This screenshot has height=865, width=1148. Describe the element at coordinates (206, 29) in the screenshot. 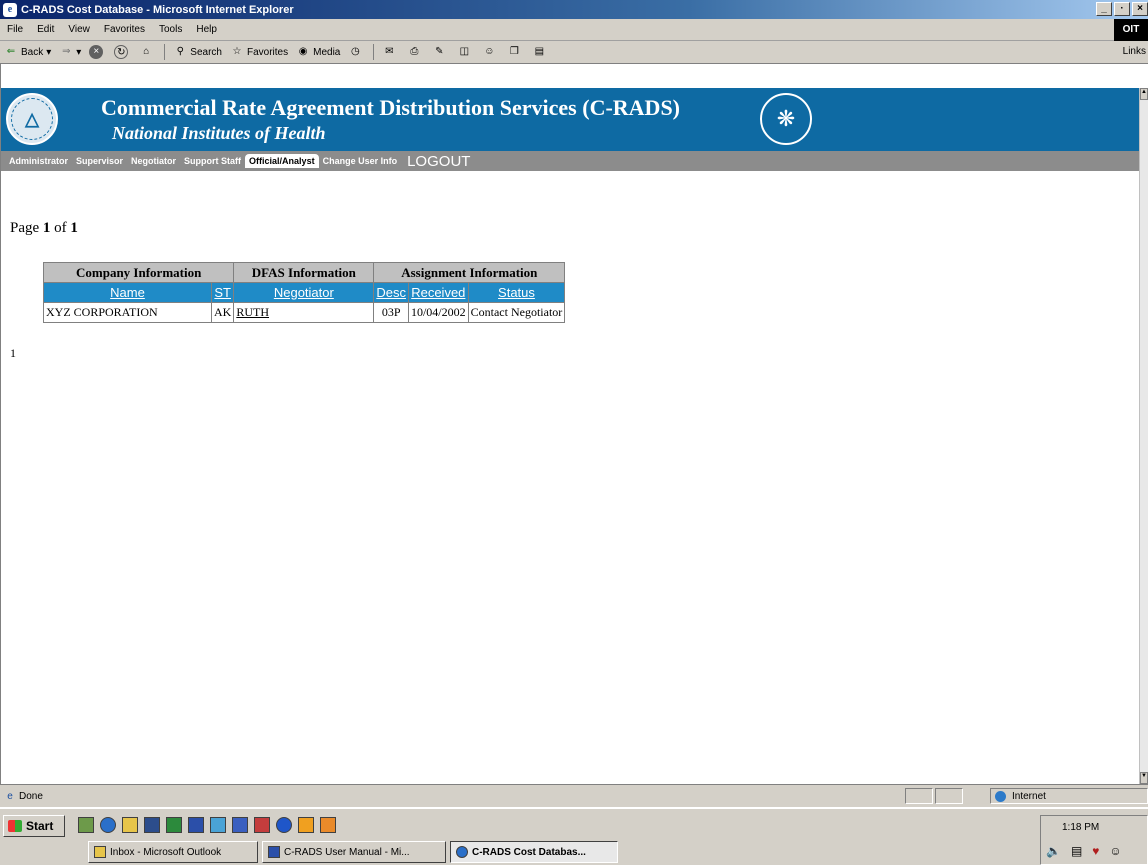

I see `menu-help: Help` at that location.